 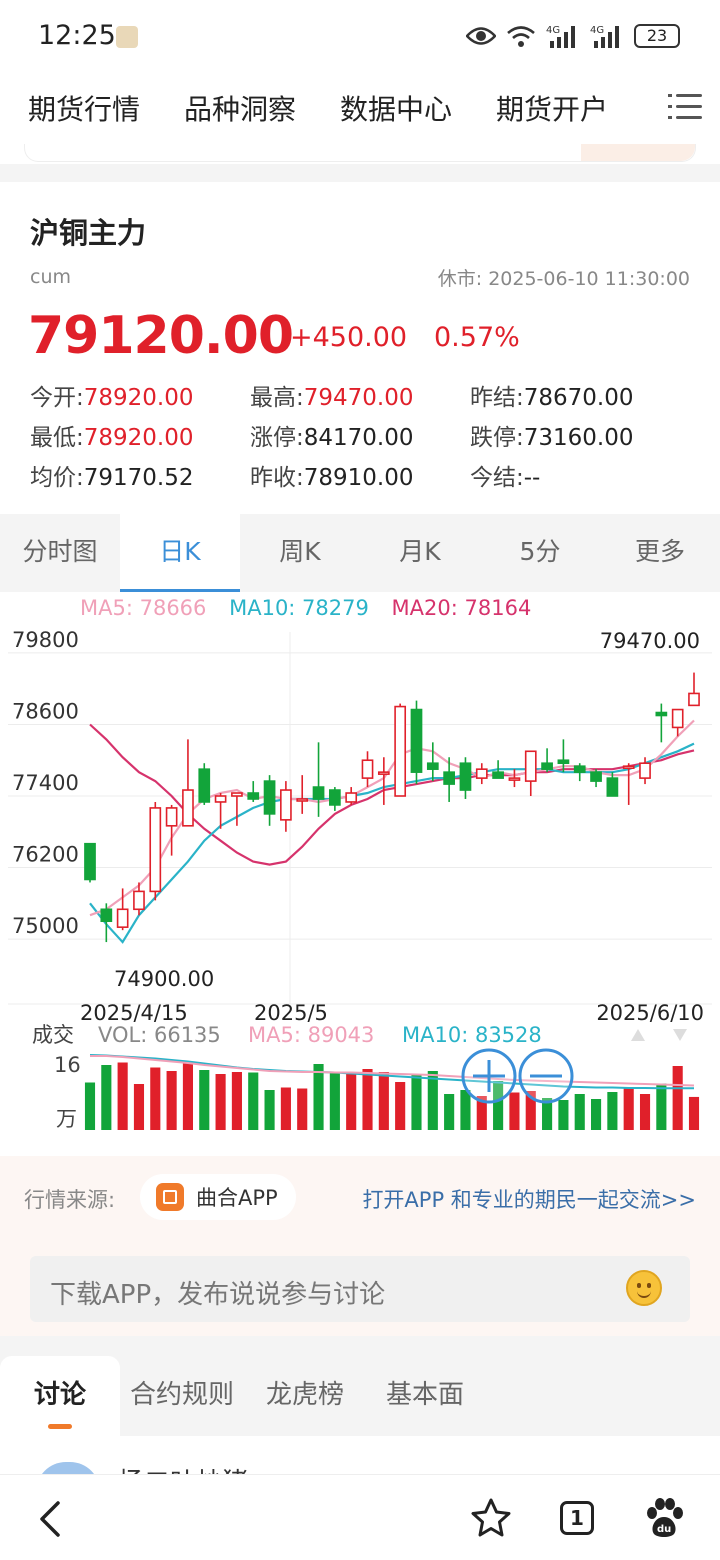 I want to click on volume-unit-bottom: 万, so click(x=66, y=1119).